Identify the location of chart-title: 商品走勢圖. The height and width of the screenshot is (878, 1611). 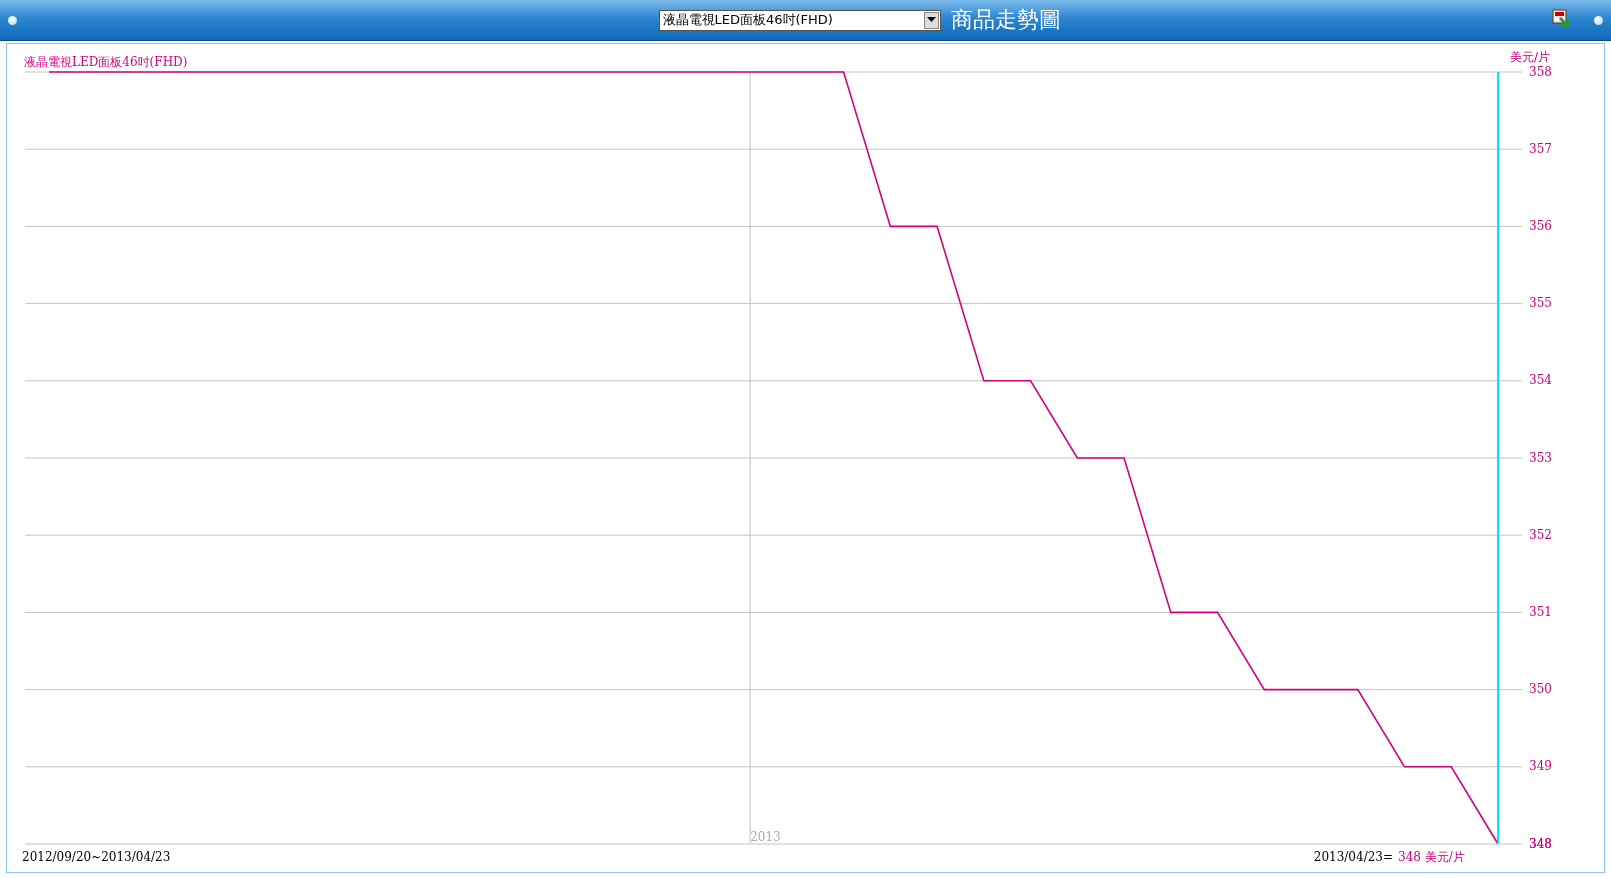
(1005, 20).